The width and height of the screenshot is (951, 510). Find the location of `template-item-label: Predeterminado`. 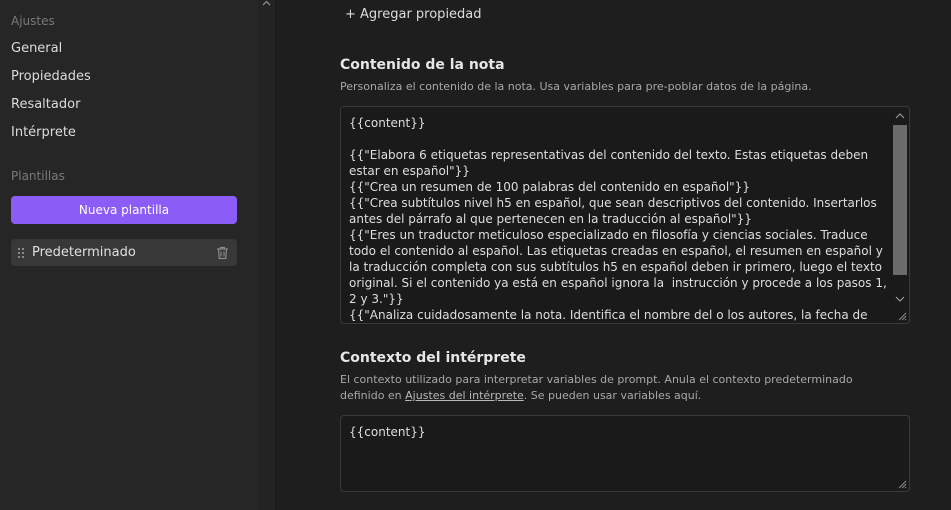

template-item-label: Predeterminado is located at coordinates (84, 252).